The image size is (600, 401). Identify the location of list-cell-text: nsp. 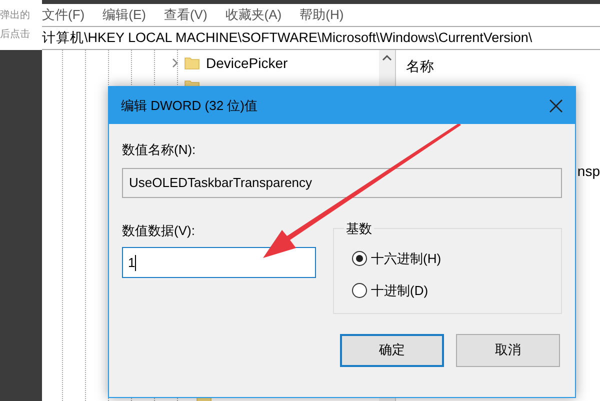
(588, 171).